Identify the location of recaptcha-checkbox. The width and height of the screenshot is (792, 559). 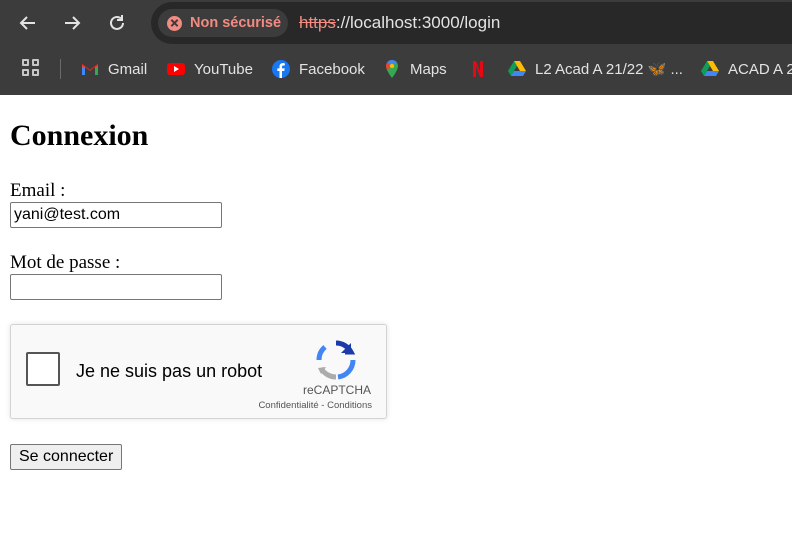
(43, 369).